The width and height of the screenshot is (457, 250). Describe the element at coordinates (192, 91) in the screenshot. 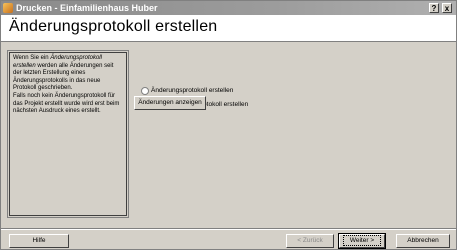

I see `radio-create-protocol-label: Änderungsprotokoll erstellen` at that location.